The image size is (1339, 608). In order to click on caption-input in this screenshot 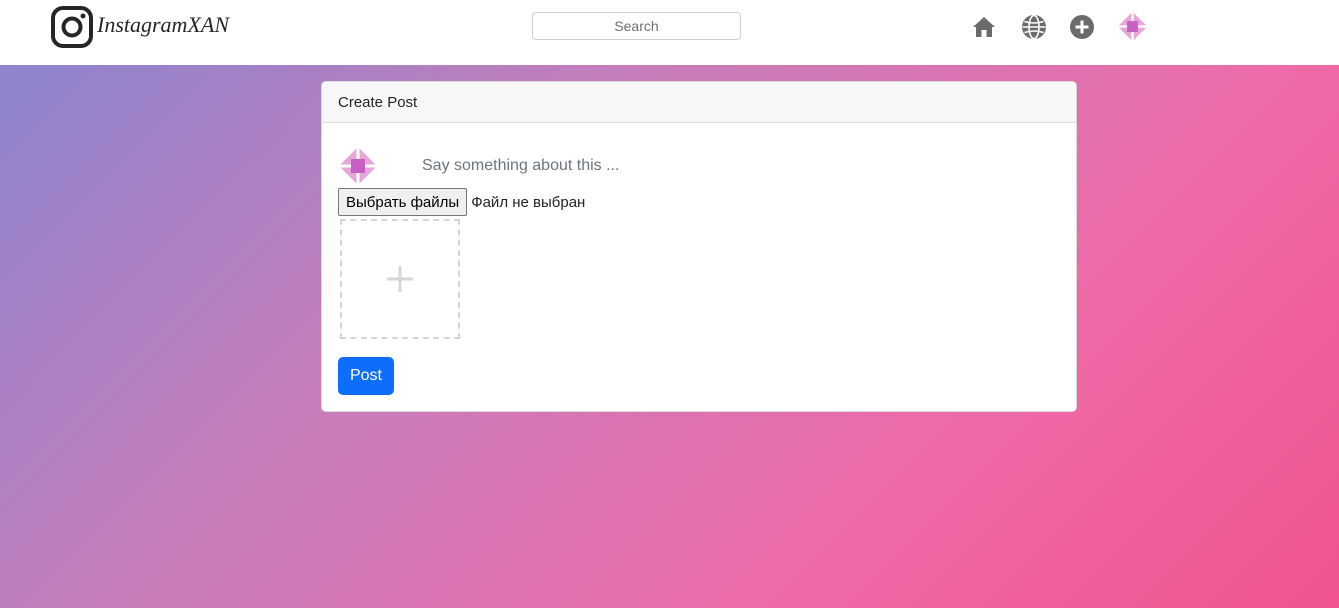, I will do `click(672, 166)`.